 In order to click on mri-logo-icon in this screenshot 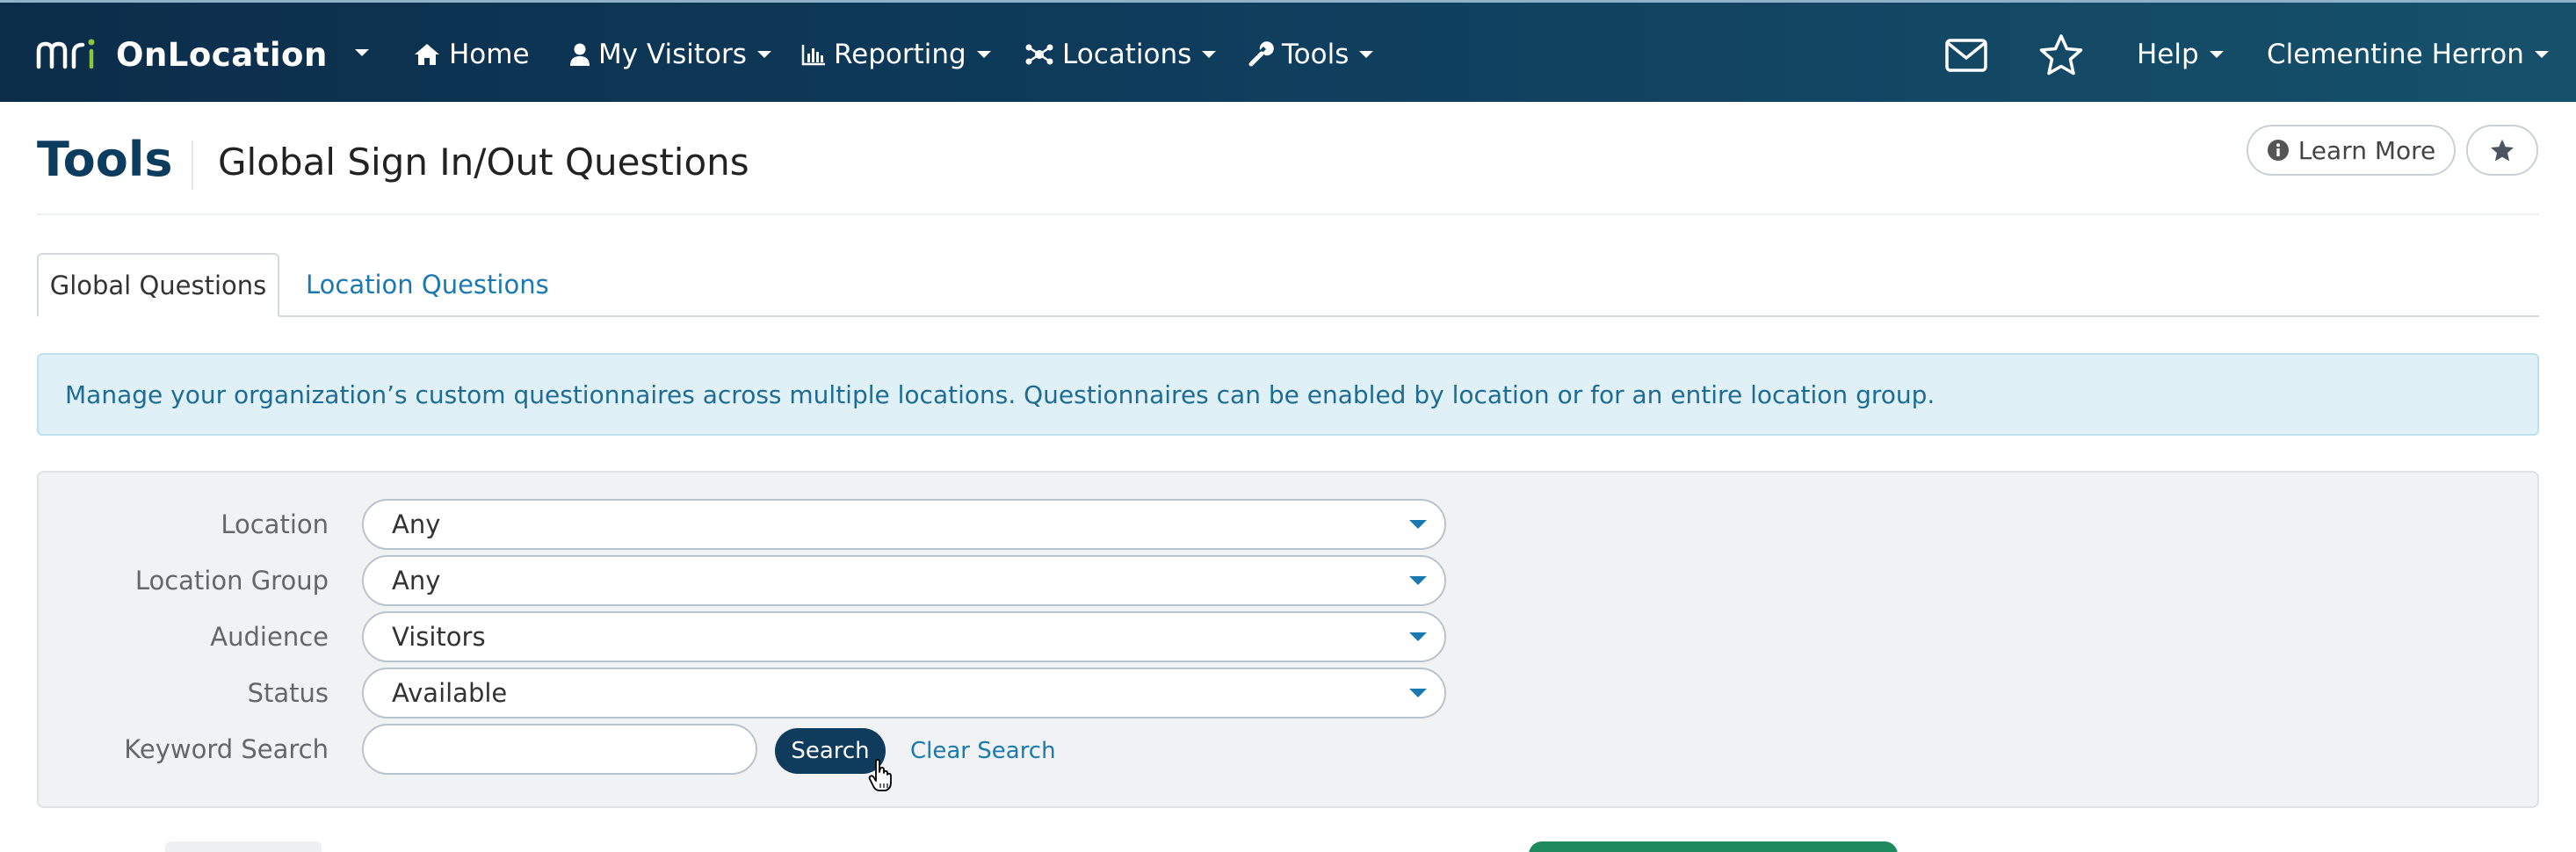, I will do `click(65, 54)`.